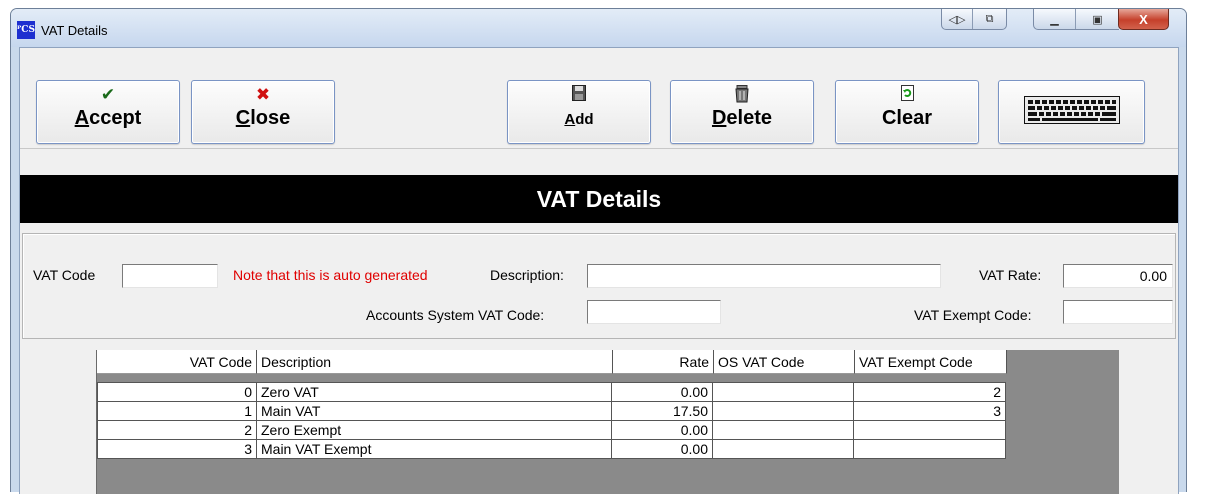 This screenshot has height=494, width=1206. Describe the element at coordinates (527, 275) in the screenshot. I see `description-label: Description:` at that location.